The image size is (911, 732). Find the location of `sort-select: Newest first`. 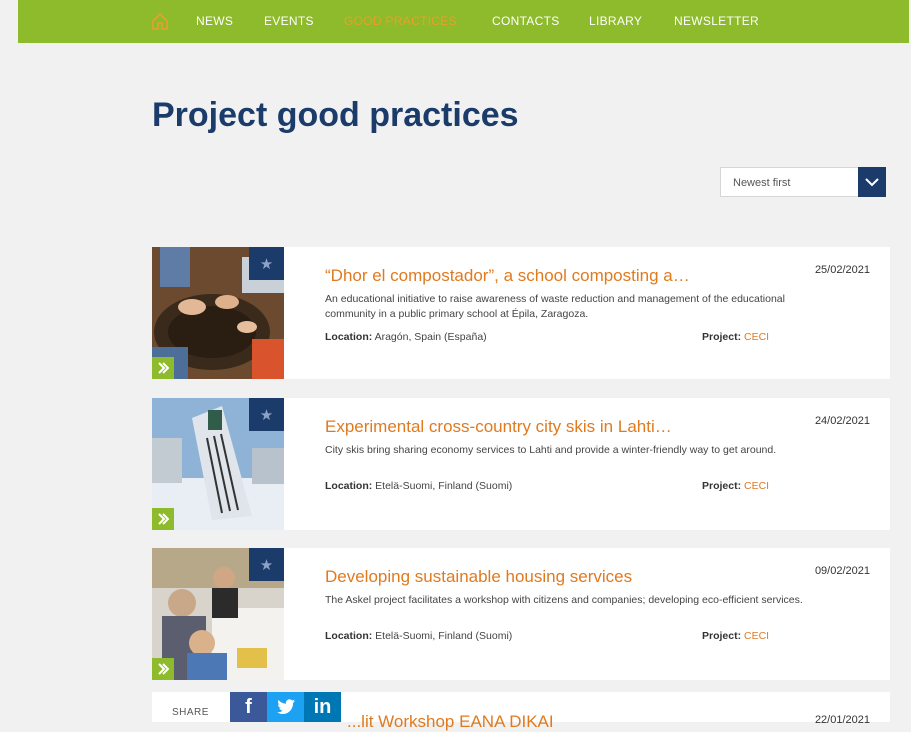

sort-select: Newest first is located at coordinates (803, 182).